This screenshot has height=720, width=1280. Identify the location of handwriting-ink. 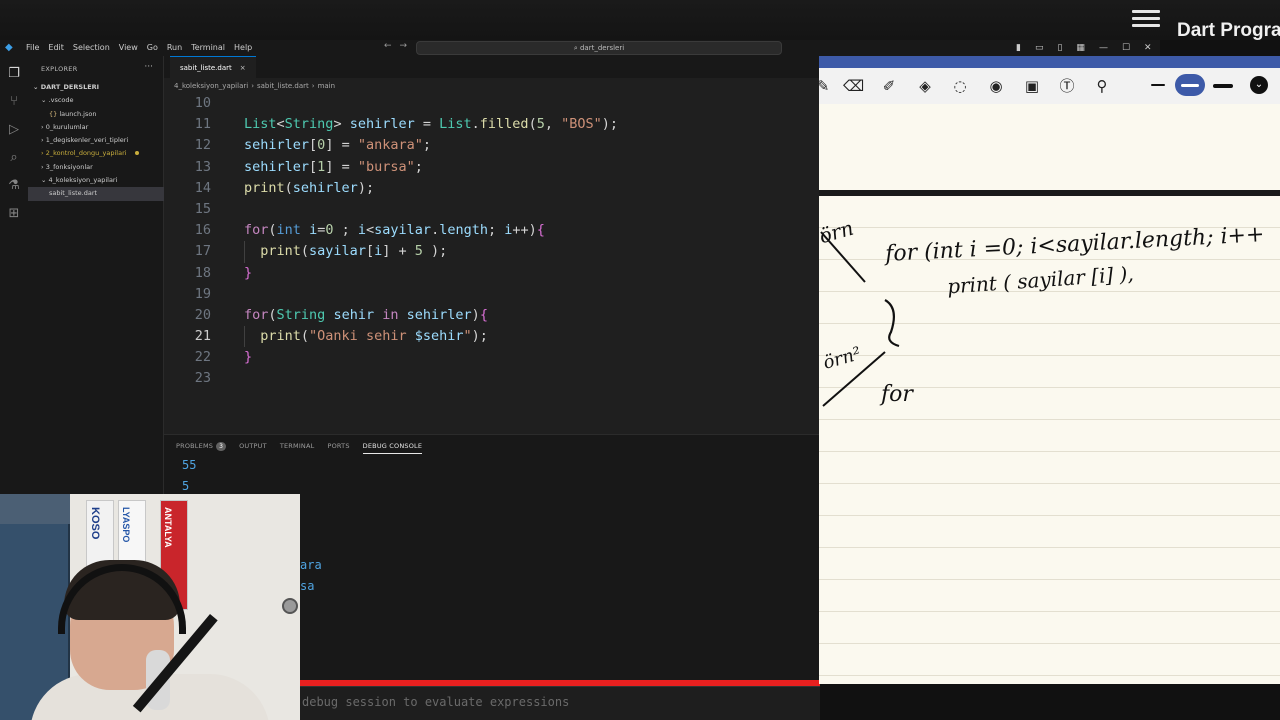
(860, 319).